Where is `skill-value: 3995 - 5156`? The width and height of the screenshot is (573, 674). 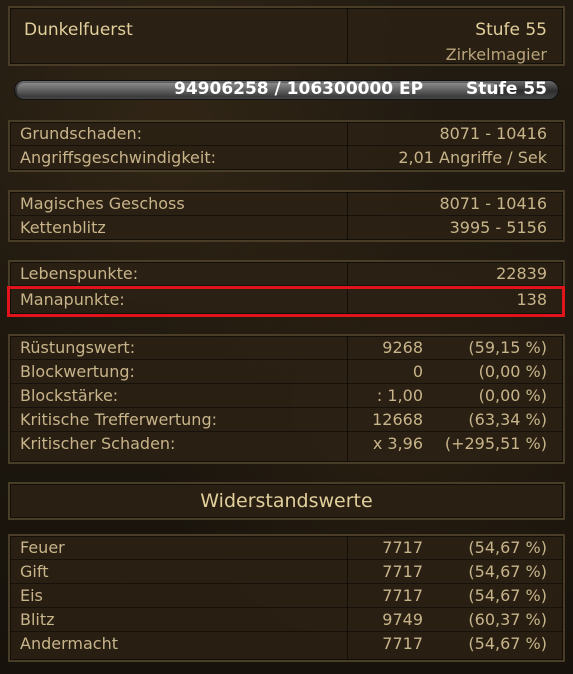
skill-value: 3995 - 5156 is located at coordinates (498, 227).